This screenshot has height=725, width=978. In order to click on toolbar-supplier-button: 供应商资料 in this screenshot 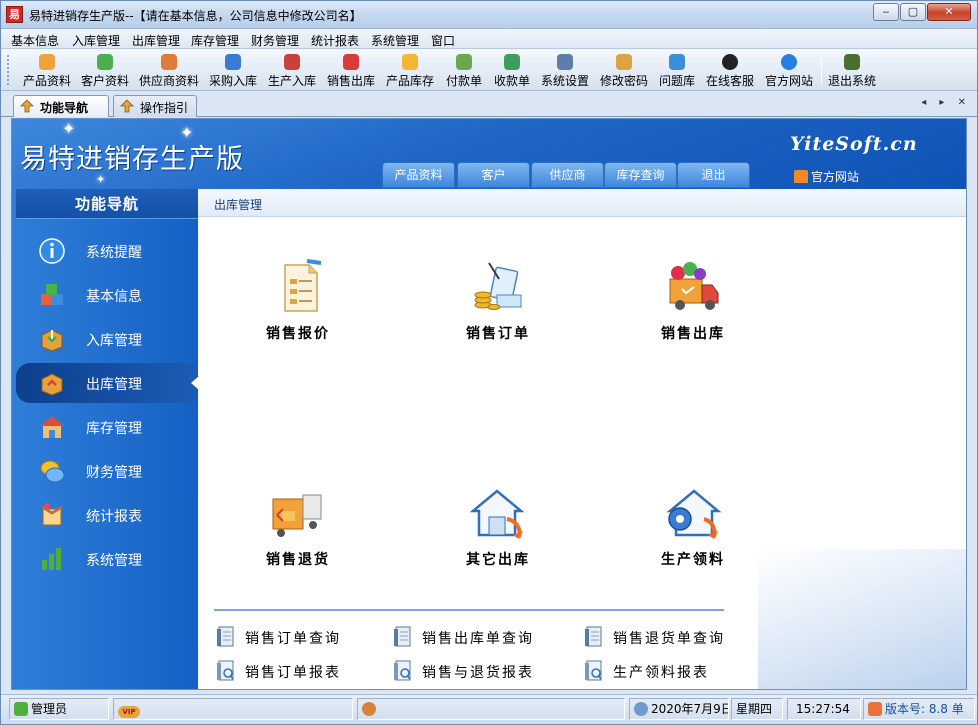, I will do `click(169, 70)`.